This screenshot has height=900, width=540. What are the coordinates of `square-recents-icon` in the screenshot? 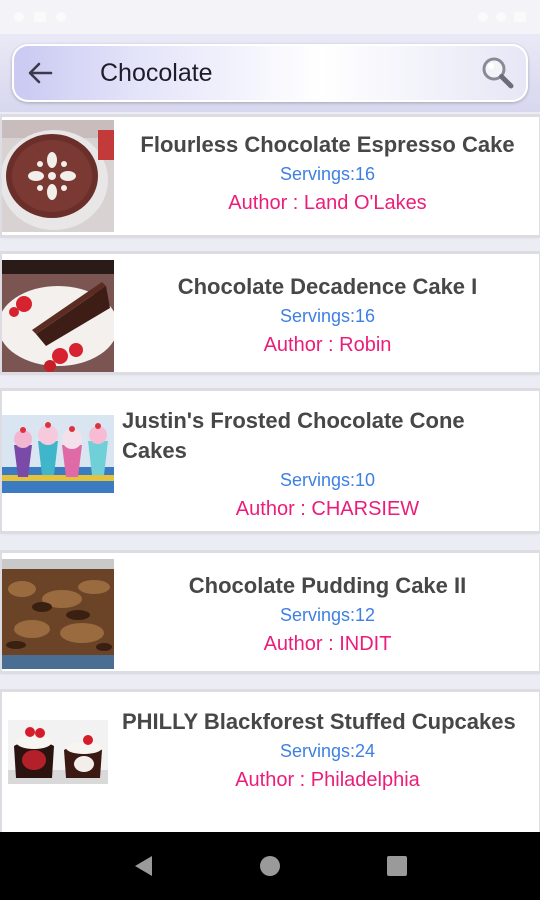 It's located at (396, 866).